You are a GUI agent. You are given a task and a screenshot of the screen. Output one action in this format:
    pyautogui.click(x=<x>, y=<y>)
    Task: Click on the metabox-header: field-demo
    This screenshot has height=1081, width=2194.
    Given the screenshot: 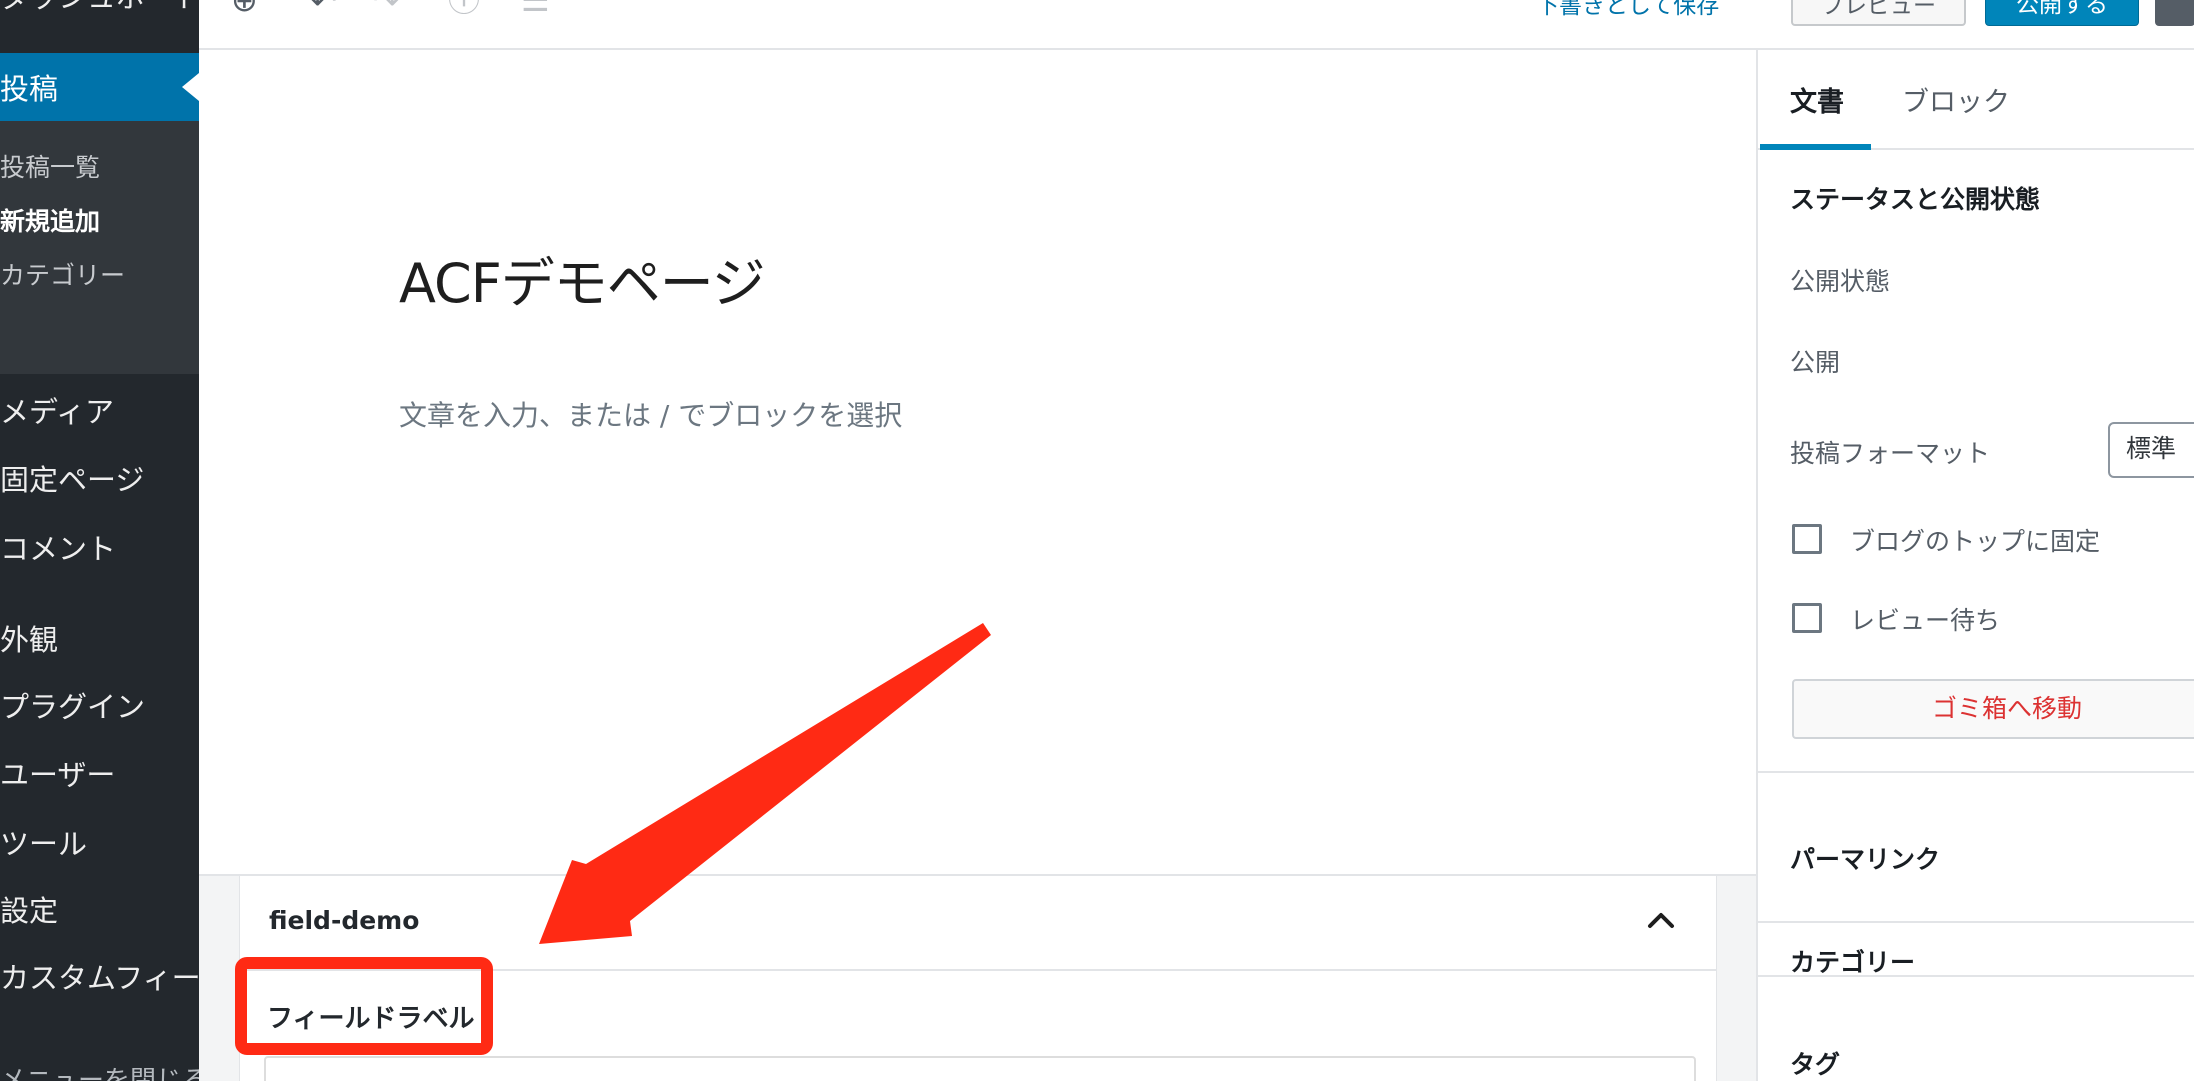 What is the action you would take?
    pyautogui.click(x=978, y=923)
    